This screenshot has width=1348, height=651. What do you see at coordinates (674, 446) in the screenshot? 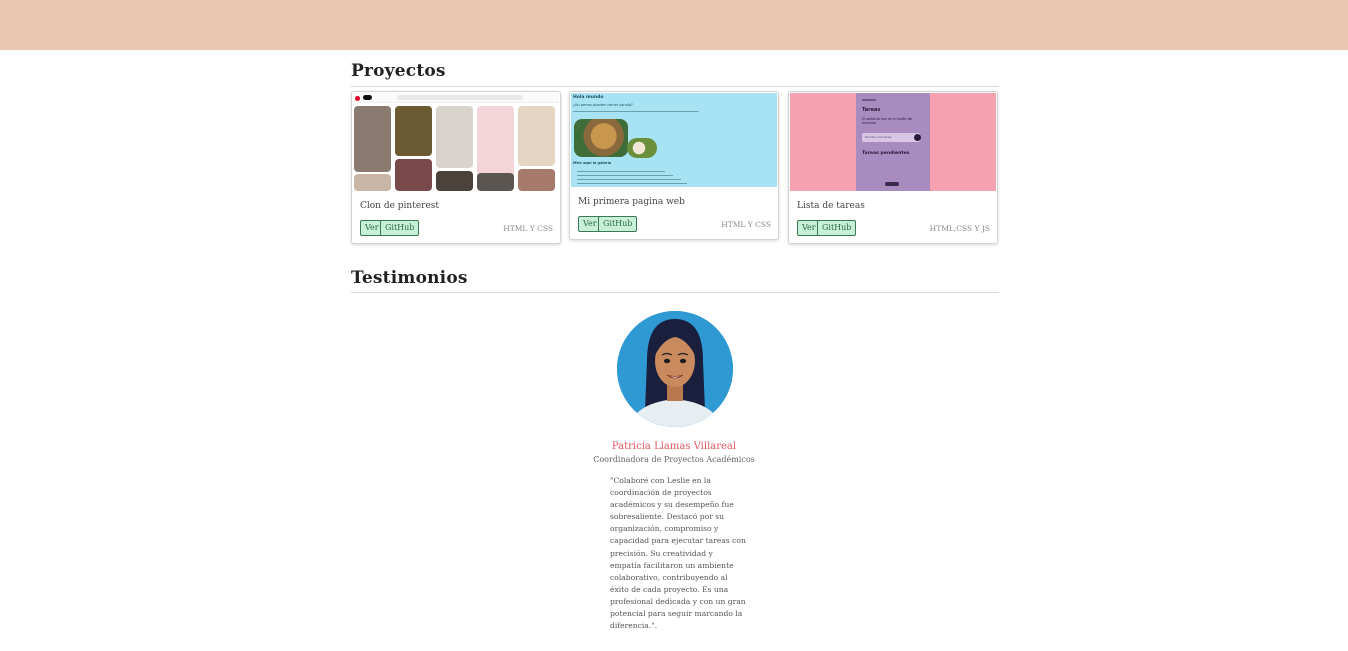
I see `testimonial-name: Patricia Llamas Villareal` at bounding box center [674, 446].